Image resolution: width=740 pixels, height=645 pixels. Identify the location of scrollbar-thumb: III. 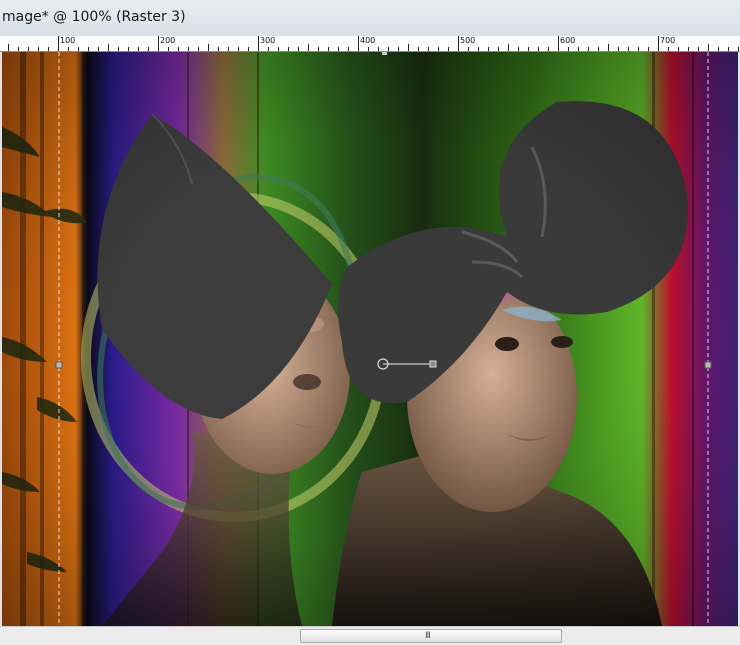
(431, 636).